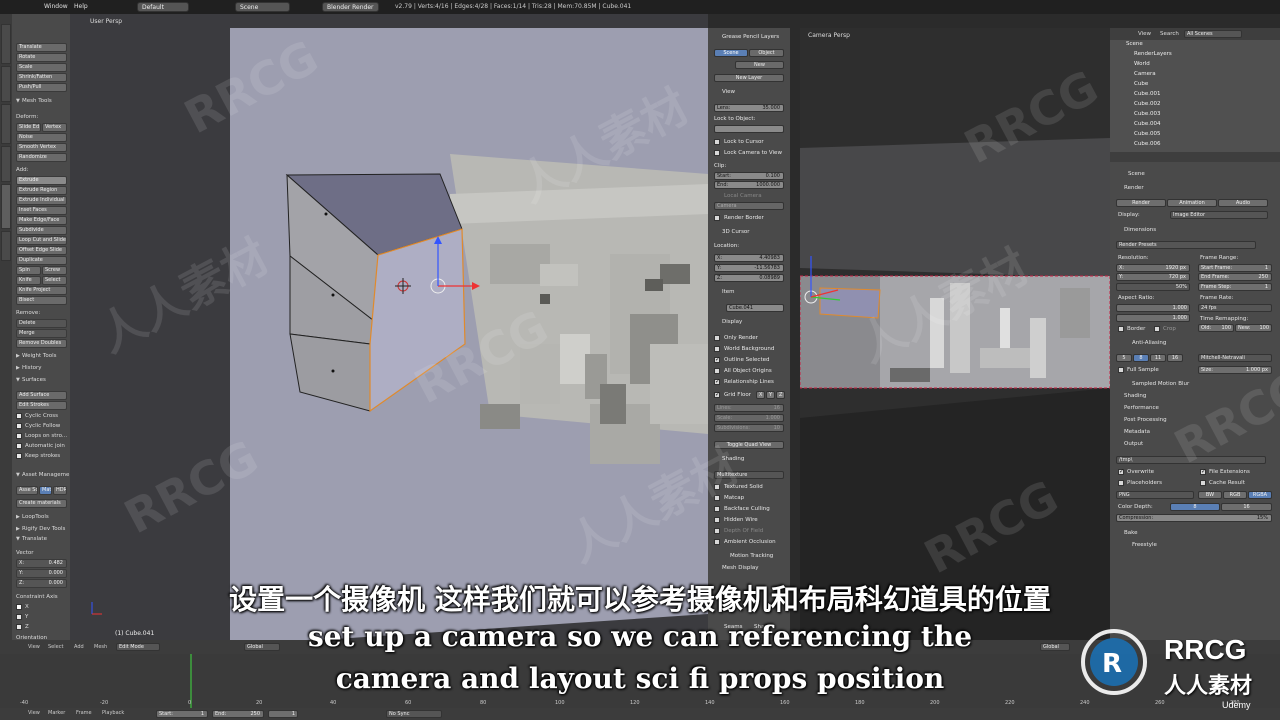  I want to click on cache-result-checkbox, so click(1203, 483).